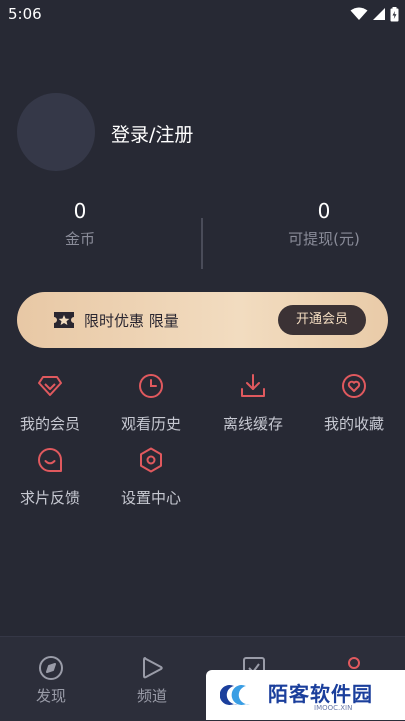  What do you see at coordinates (252, 424) in the screenshot?
I see `menu-label: 离线缓存` at bounding box center [252, 424].